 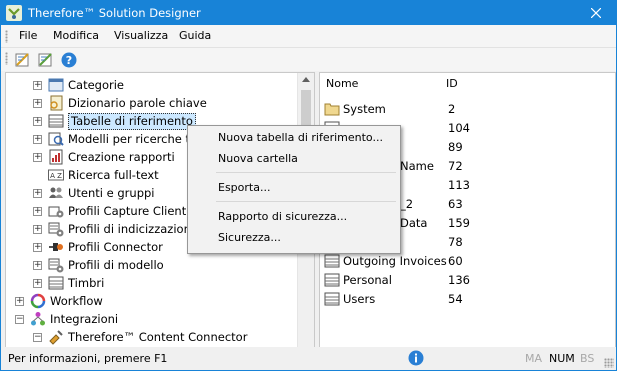 I want to click on tree-item-label: Profili di indicizzazione, so click(x=133, y=229).